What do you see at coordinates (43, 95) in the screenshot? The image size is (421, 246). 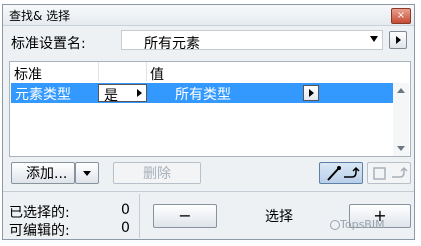 I see `criteria-row-criterion: 元素类型` at bounding box center [43, 95].